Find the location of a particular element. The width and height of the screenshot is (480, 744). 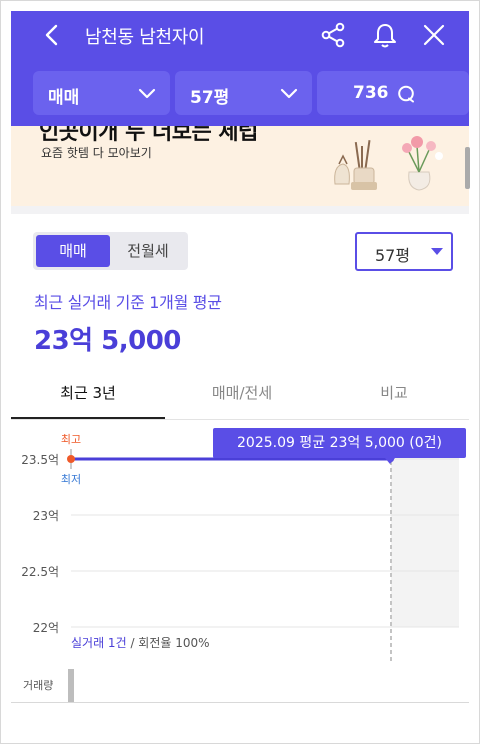

comments-button: 736 is located at coordinates (393, 93).